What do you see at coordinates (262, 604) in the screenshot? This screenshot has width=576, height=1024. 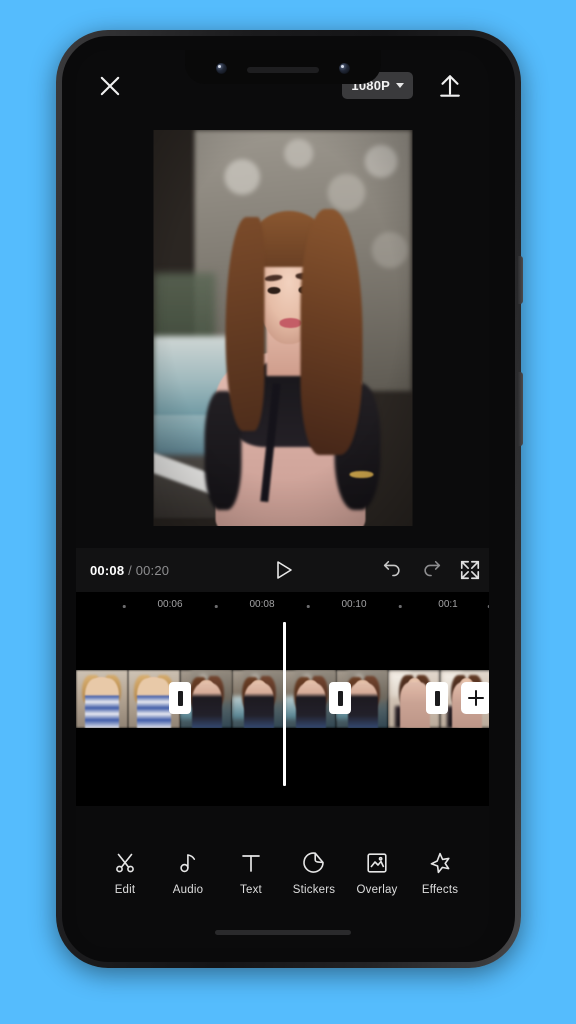 I see `ruler-label-1: 00:08` at bounding box center [262, 604].